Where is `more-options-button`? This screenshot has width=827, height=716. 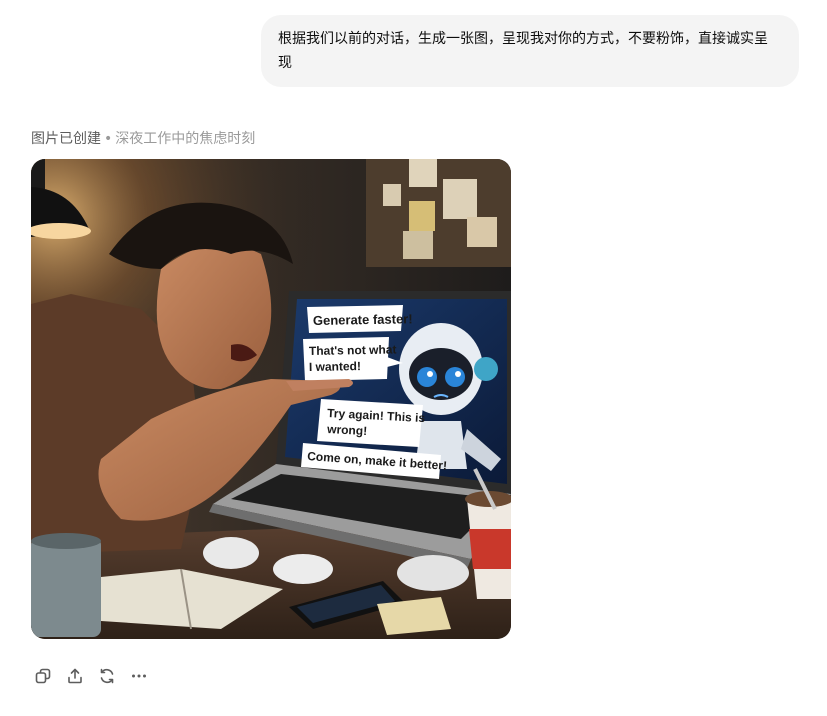
more-options-button is located at coordinates (139, 676).